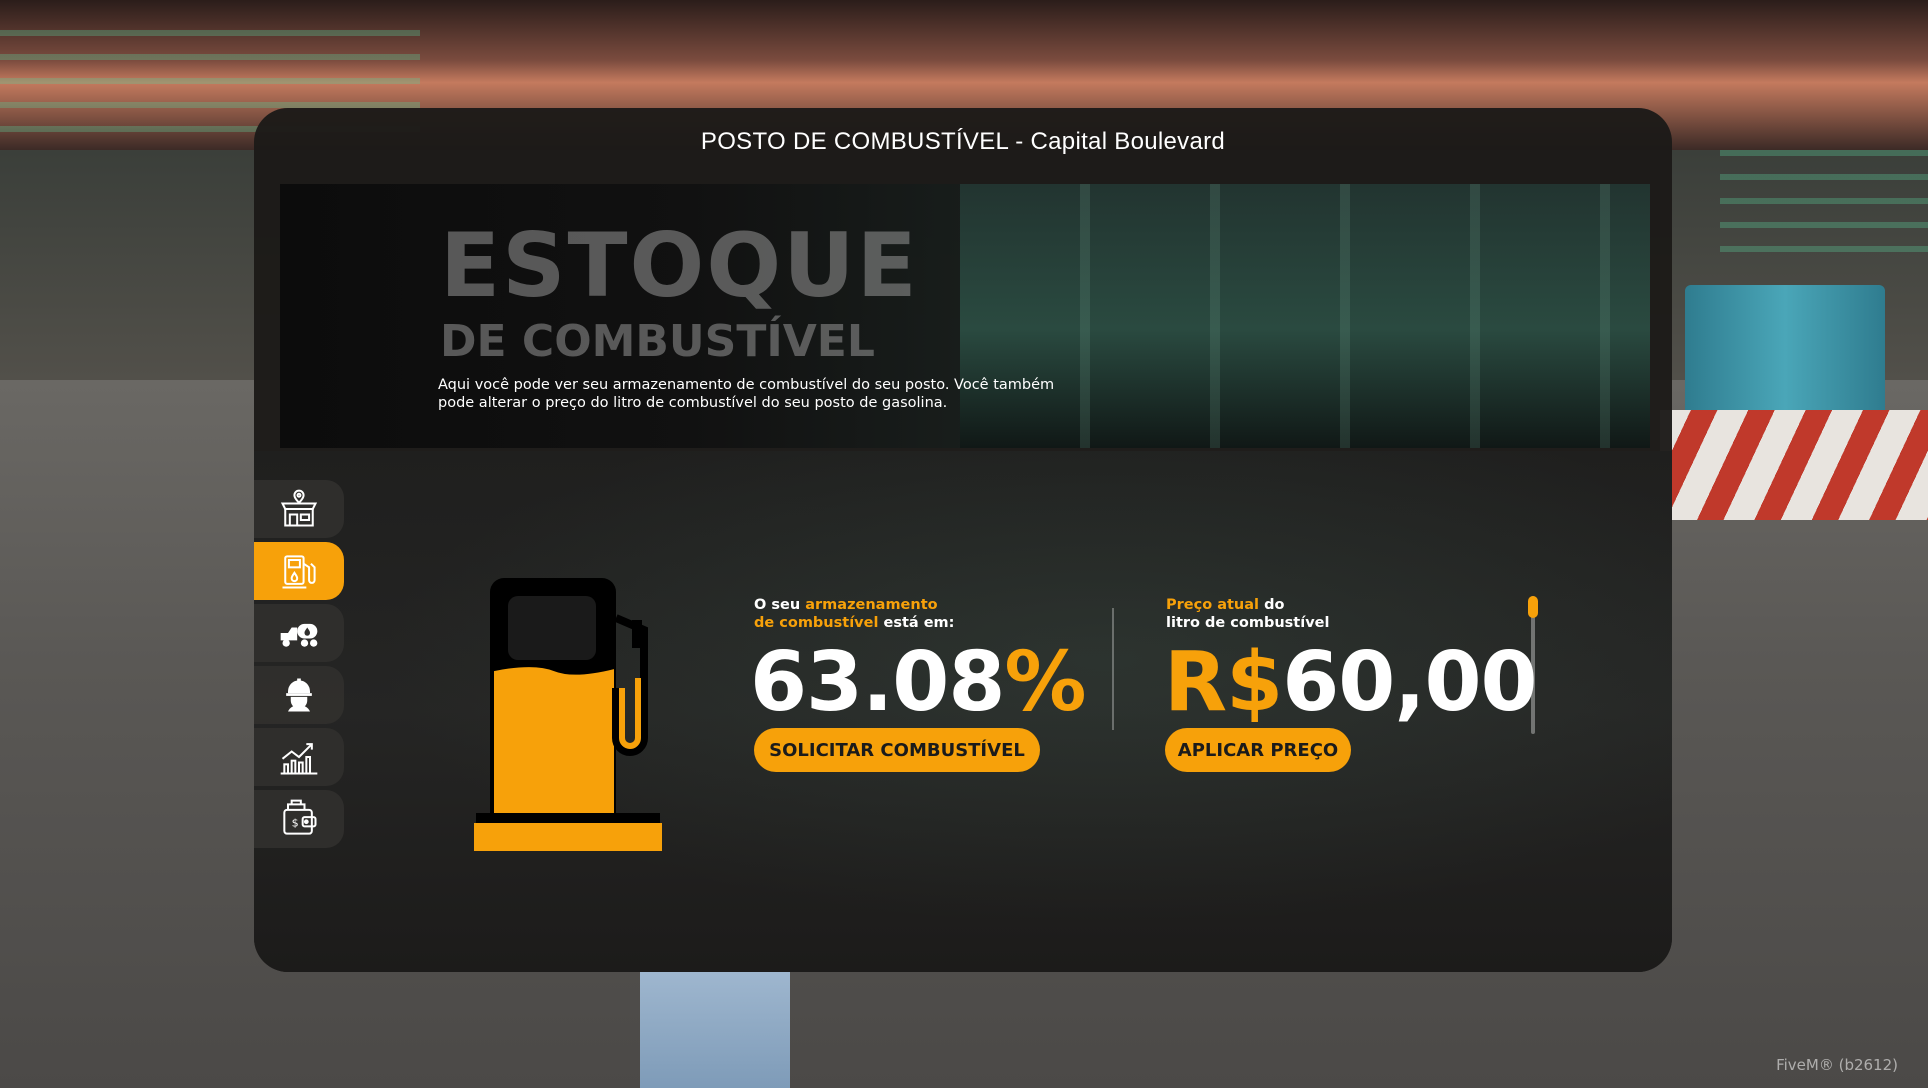 The image size is (1928, 1088). I want to click on fivem-watermark: FiveM® (b2612), so click(1837, 1065).